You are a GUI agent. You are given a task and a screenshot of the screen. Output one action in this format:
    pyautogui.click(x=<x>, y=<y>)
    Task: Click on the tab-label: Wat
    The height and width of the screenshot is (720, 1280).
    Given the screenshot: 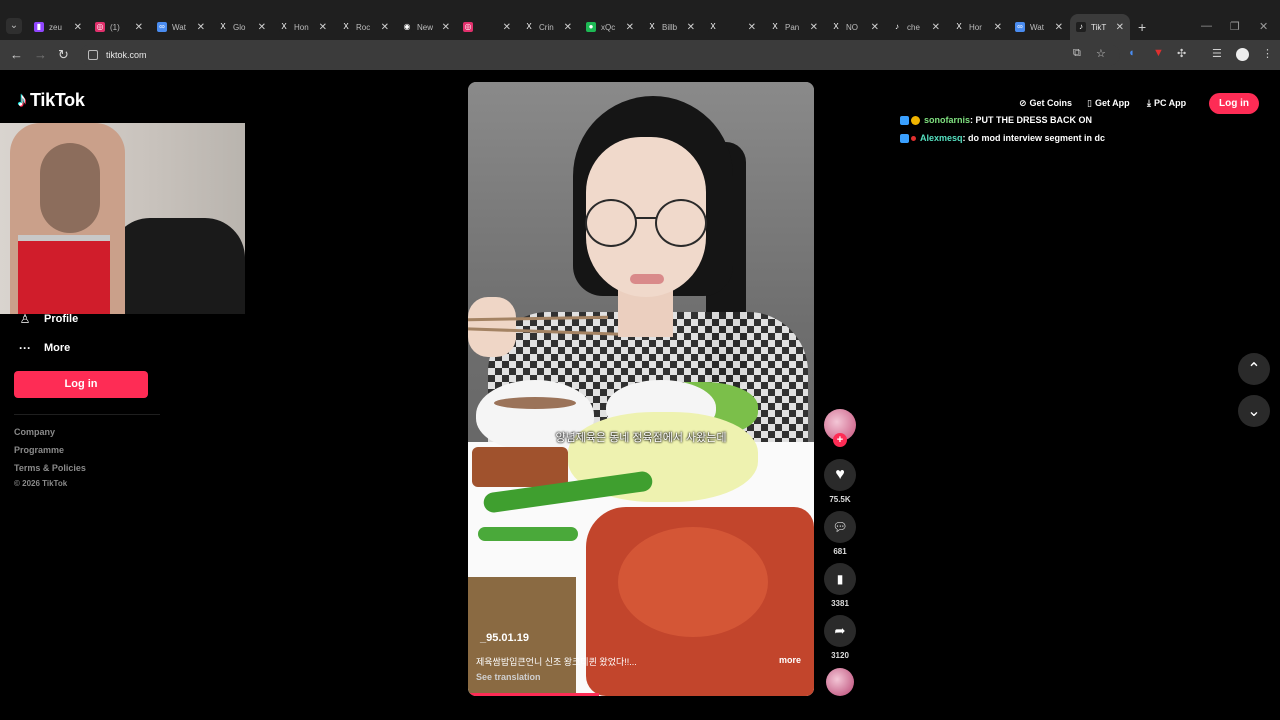 What is the action you would take?
    pyautogui.click(x=1037, y=27)
    